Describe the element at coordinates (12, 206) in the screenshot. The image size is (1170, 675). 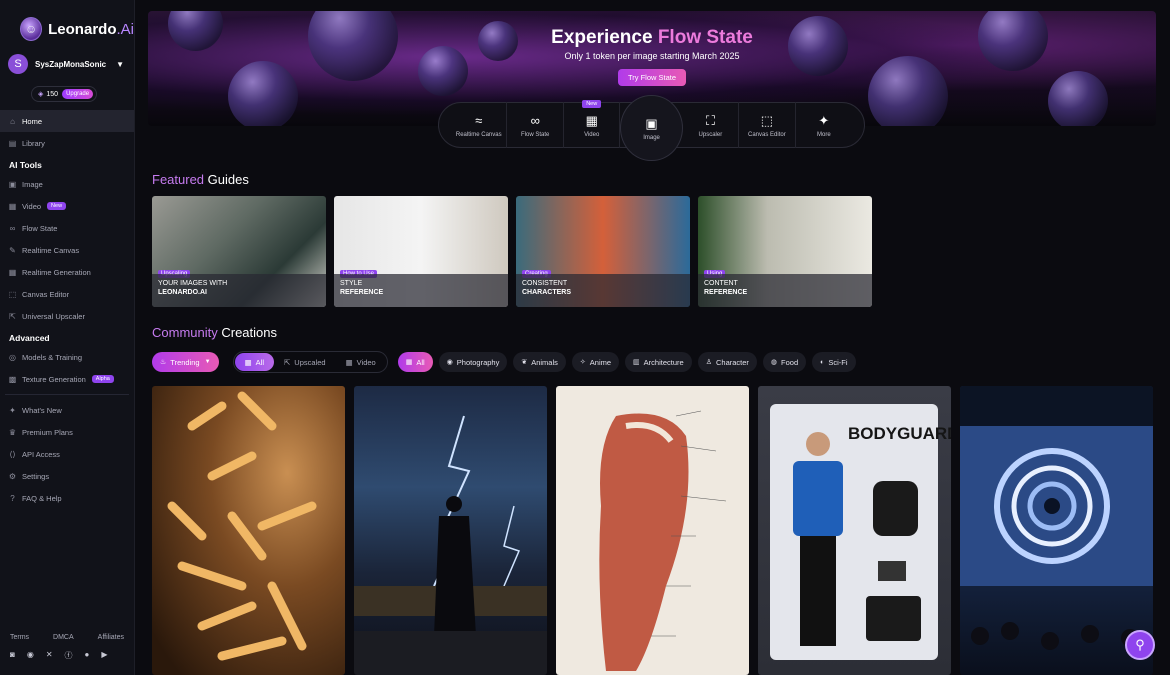
I see `video-icon: ▦` at that location.